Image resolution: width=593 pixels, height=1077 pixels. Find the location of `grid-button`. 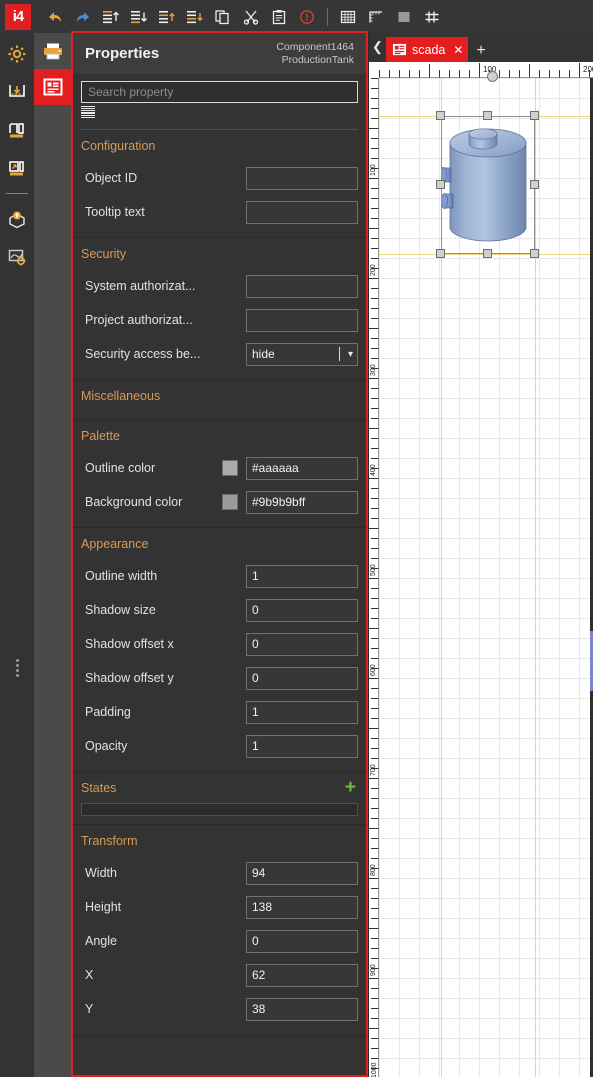

grid-button is located at coordinates (348, 17).